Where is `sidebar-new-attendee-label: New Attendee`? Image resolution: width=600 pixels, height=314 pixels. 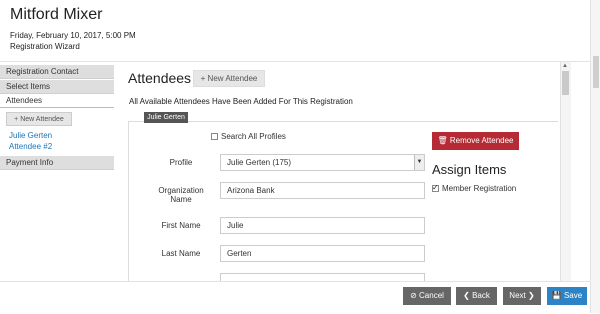
sidebar-new-attendee-label: New Attendee is located at coordinates (42, 119).